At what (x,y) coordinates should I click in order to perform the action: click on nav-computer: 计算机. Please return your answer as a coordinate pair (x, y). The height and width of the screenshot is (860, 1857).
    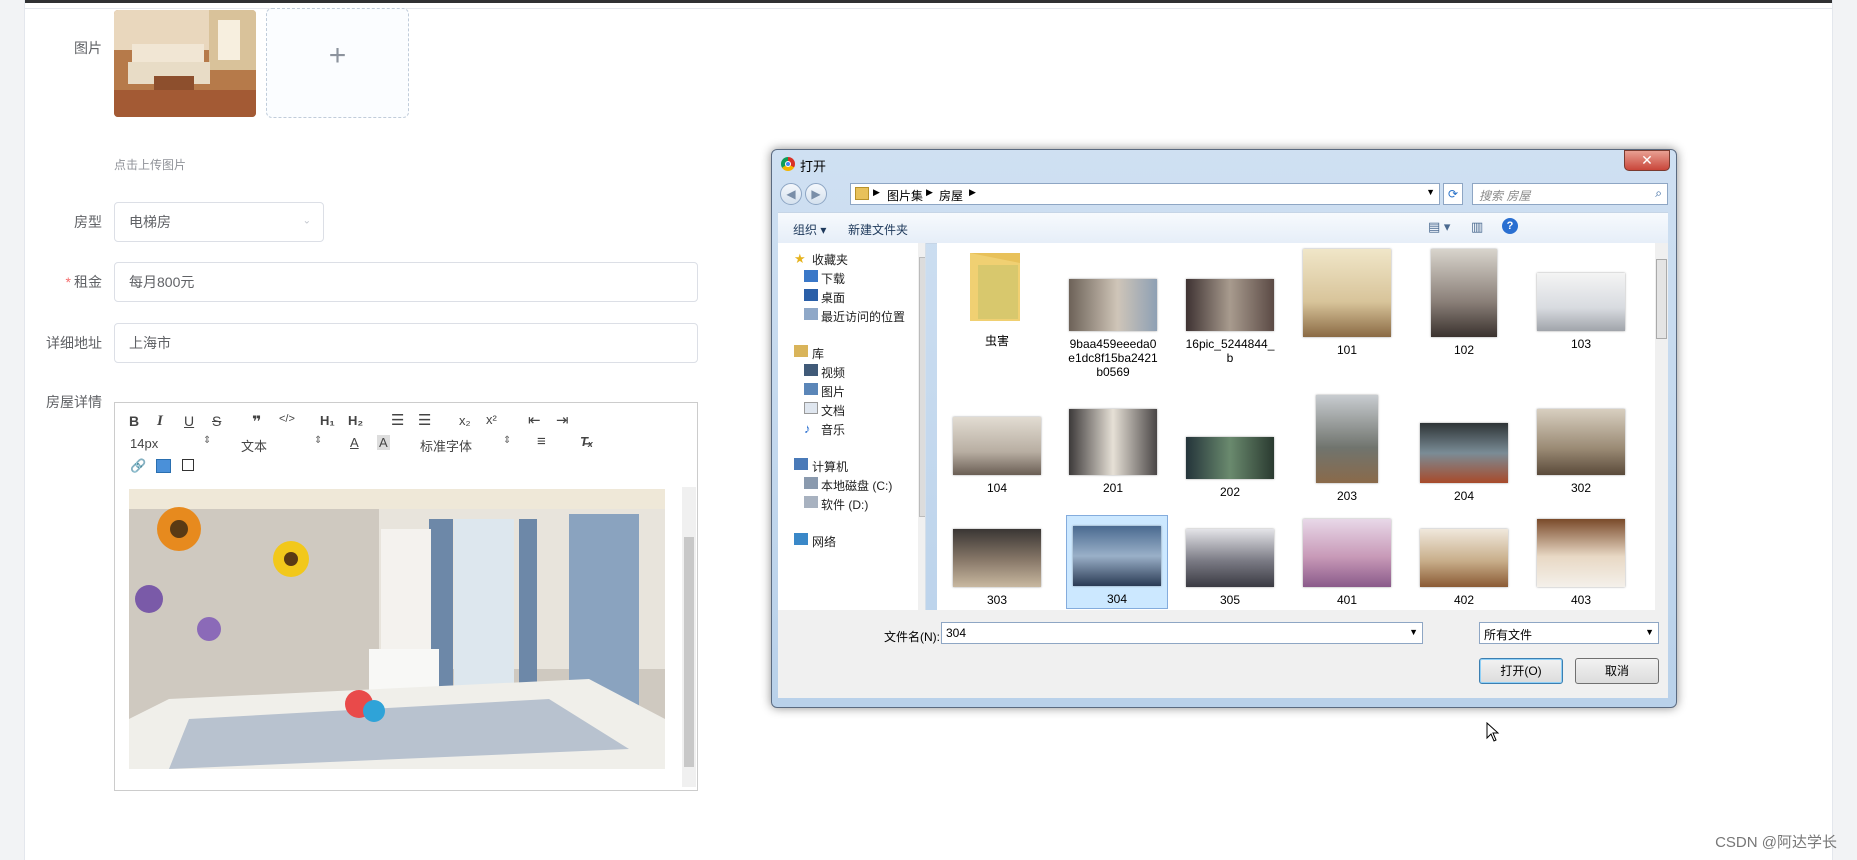
    Looking at the image, I should click on (830, 466).